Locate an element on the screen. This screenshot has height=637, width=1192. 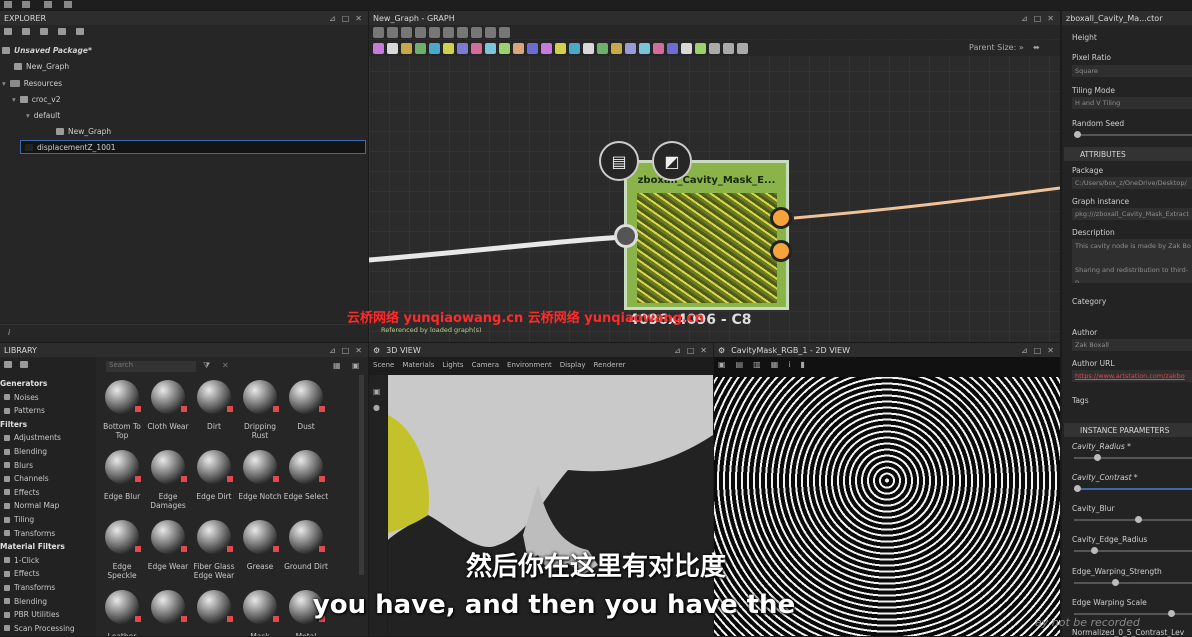
category-item: Adjustments is located at coordinates (32, 437).